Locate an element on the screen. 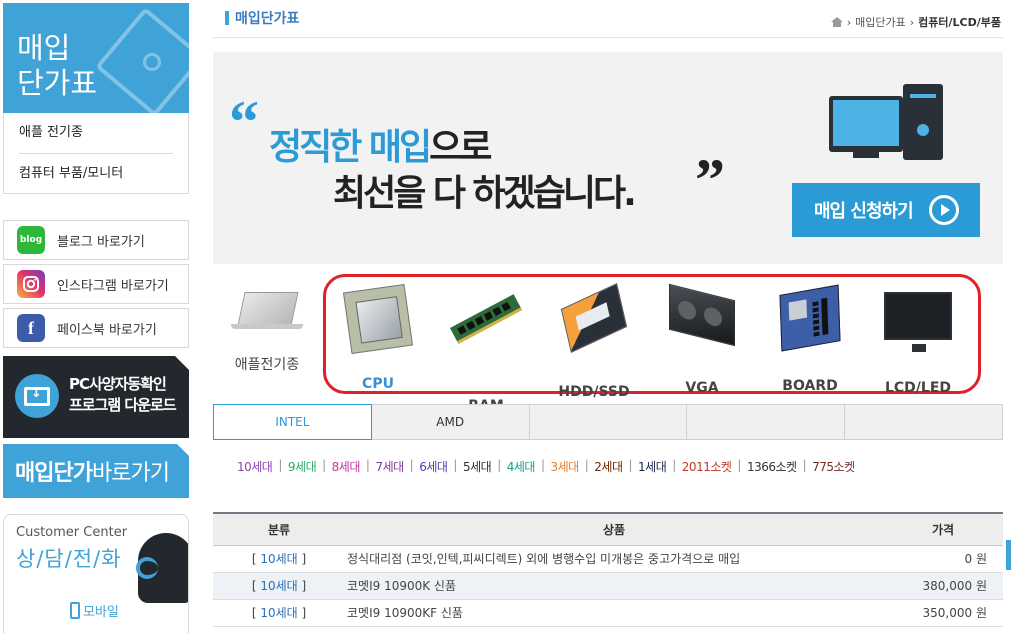  page-title: 매입단가표 is located at coordinates (262, 18).